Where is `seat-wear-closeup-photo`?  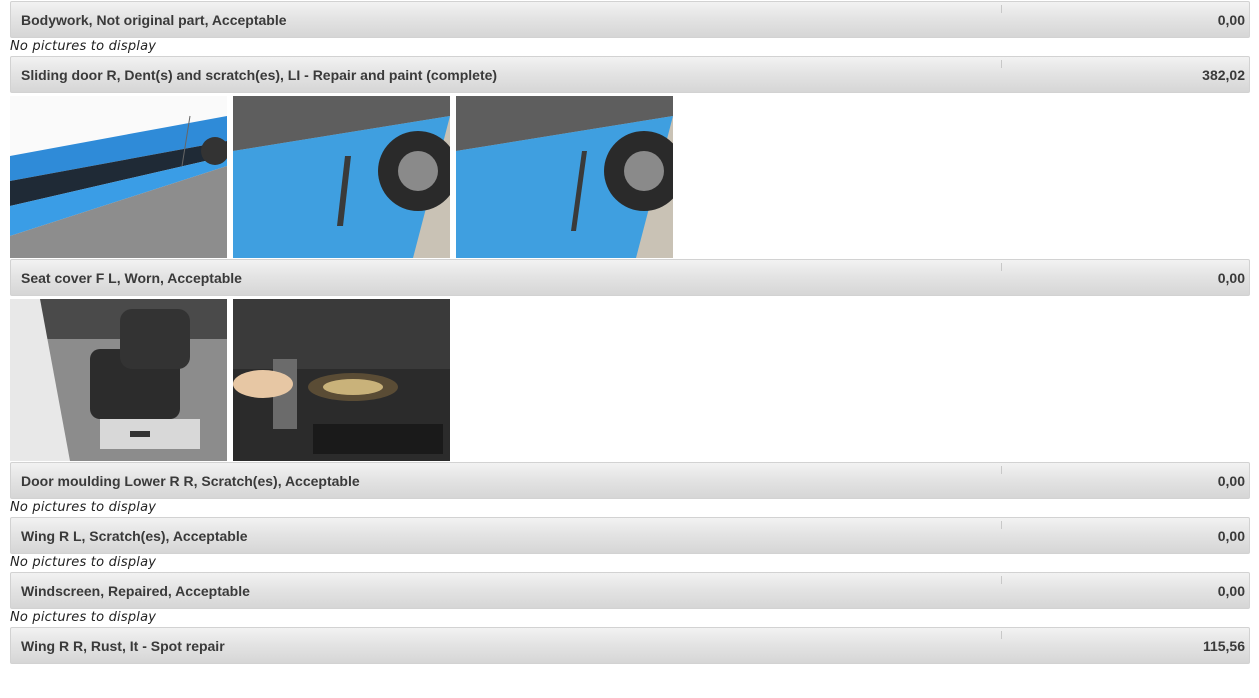
seat-wear-closeup-photo is located at coordinates (341, 380).